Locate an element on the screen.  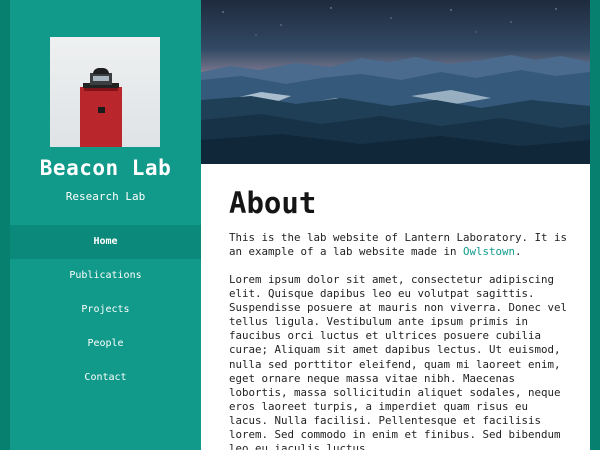
page-title: About is located at coordinates (273, 203).